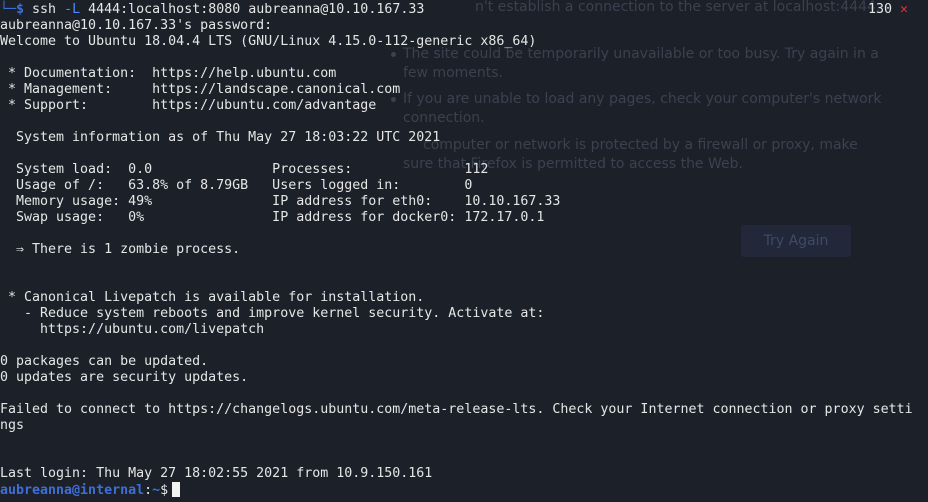 Image resolution: width=928 pixels, height=502 pixels. I want to click on text-cursor, so click(176, 489).